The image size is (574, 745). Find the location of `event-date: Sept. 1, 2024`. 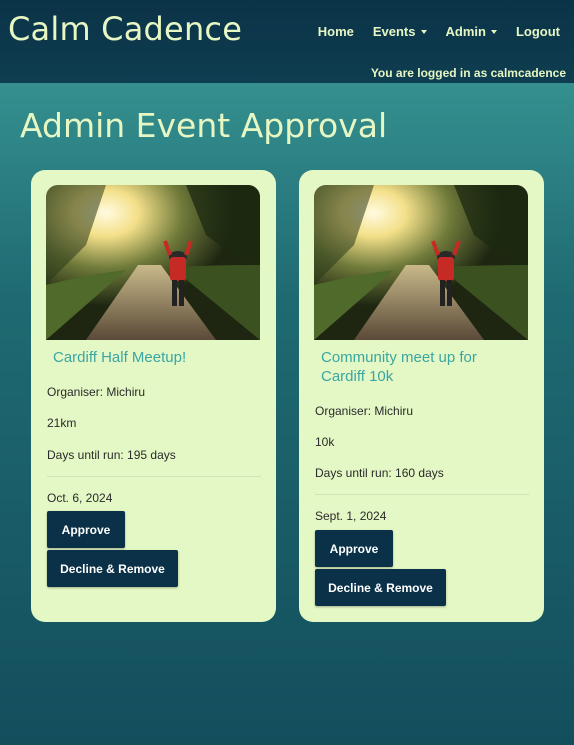

event-date: Sept. 1, 2024 is located at coordinates (351, 516).